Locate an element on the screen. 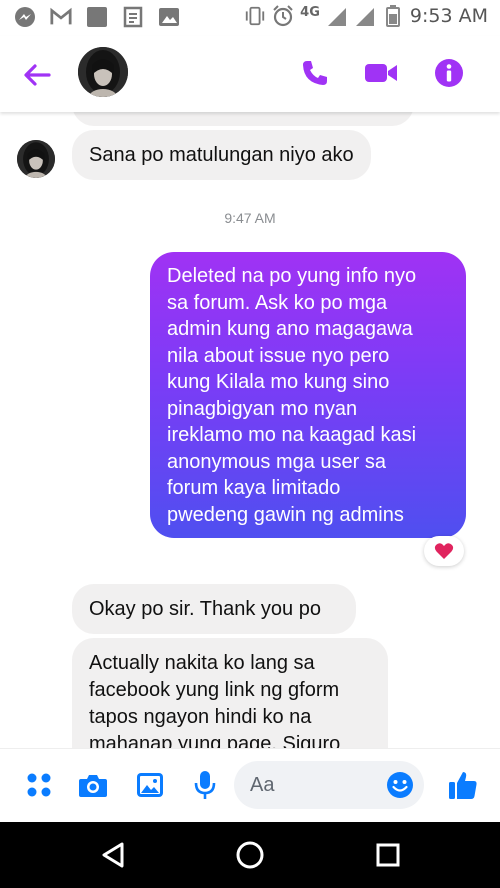 The image size is (500, 888). incoming-message: Sana po matulungan niyo ako is located at coordinates (221, 155).